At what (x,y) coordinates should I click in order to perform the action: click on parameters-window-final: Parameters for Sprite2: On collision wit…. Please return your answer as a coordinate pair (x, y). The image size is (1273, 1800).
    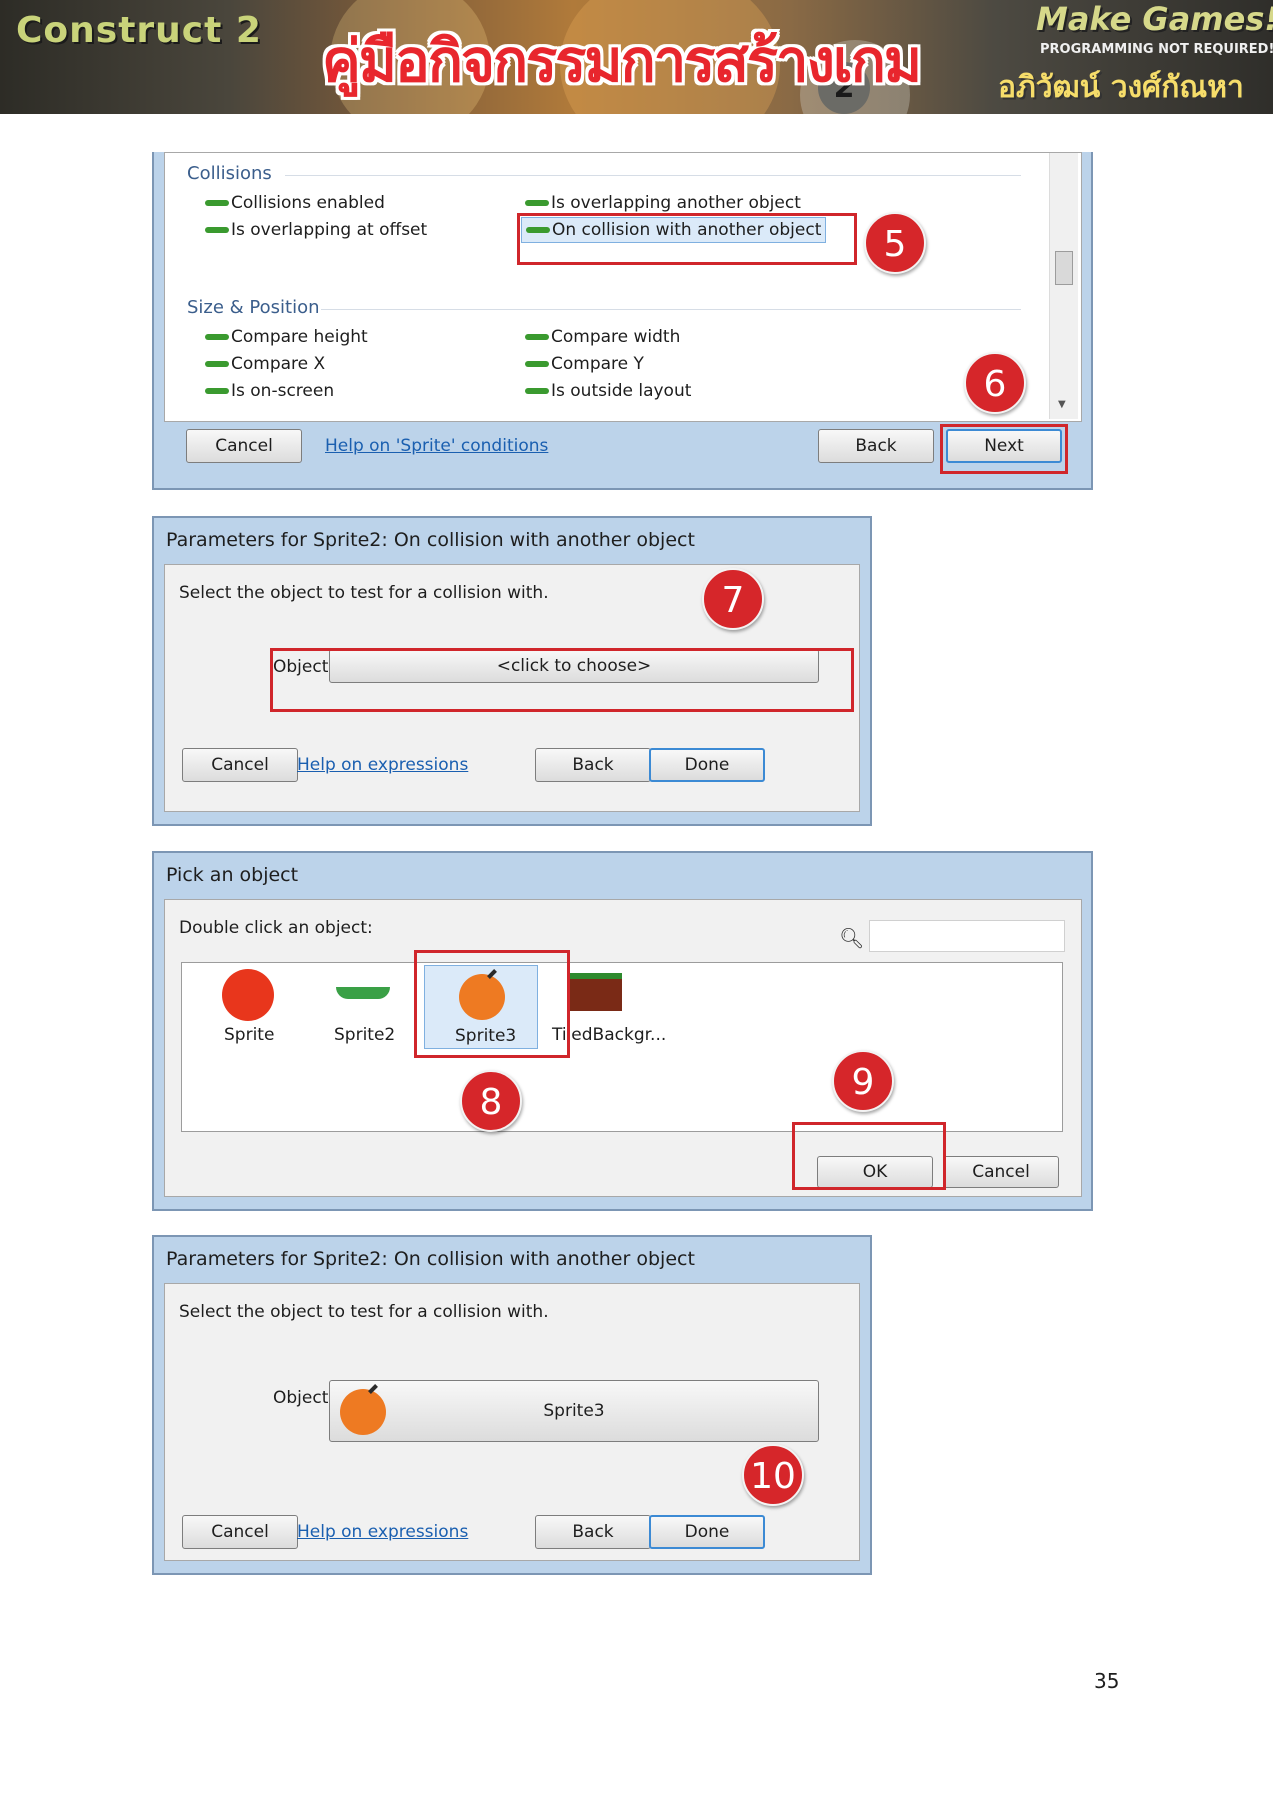
    Looking at the image, I should click on (512, 1405).